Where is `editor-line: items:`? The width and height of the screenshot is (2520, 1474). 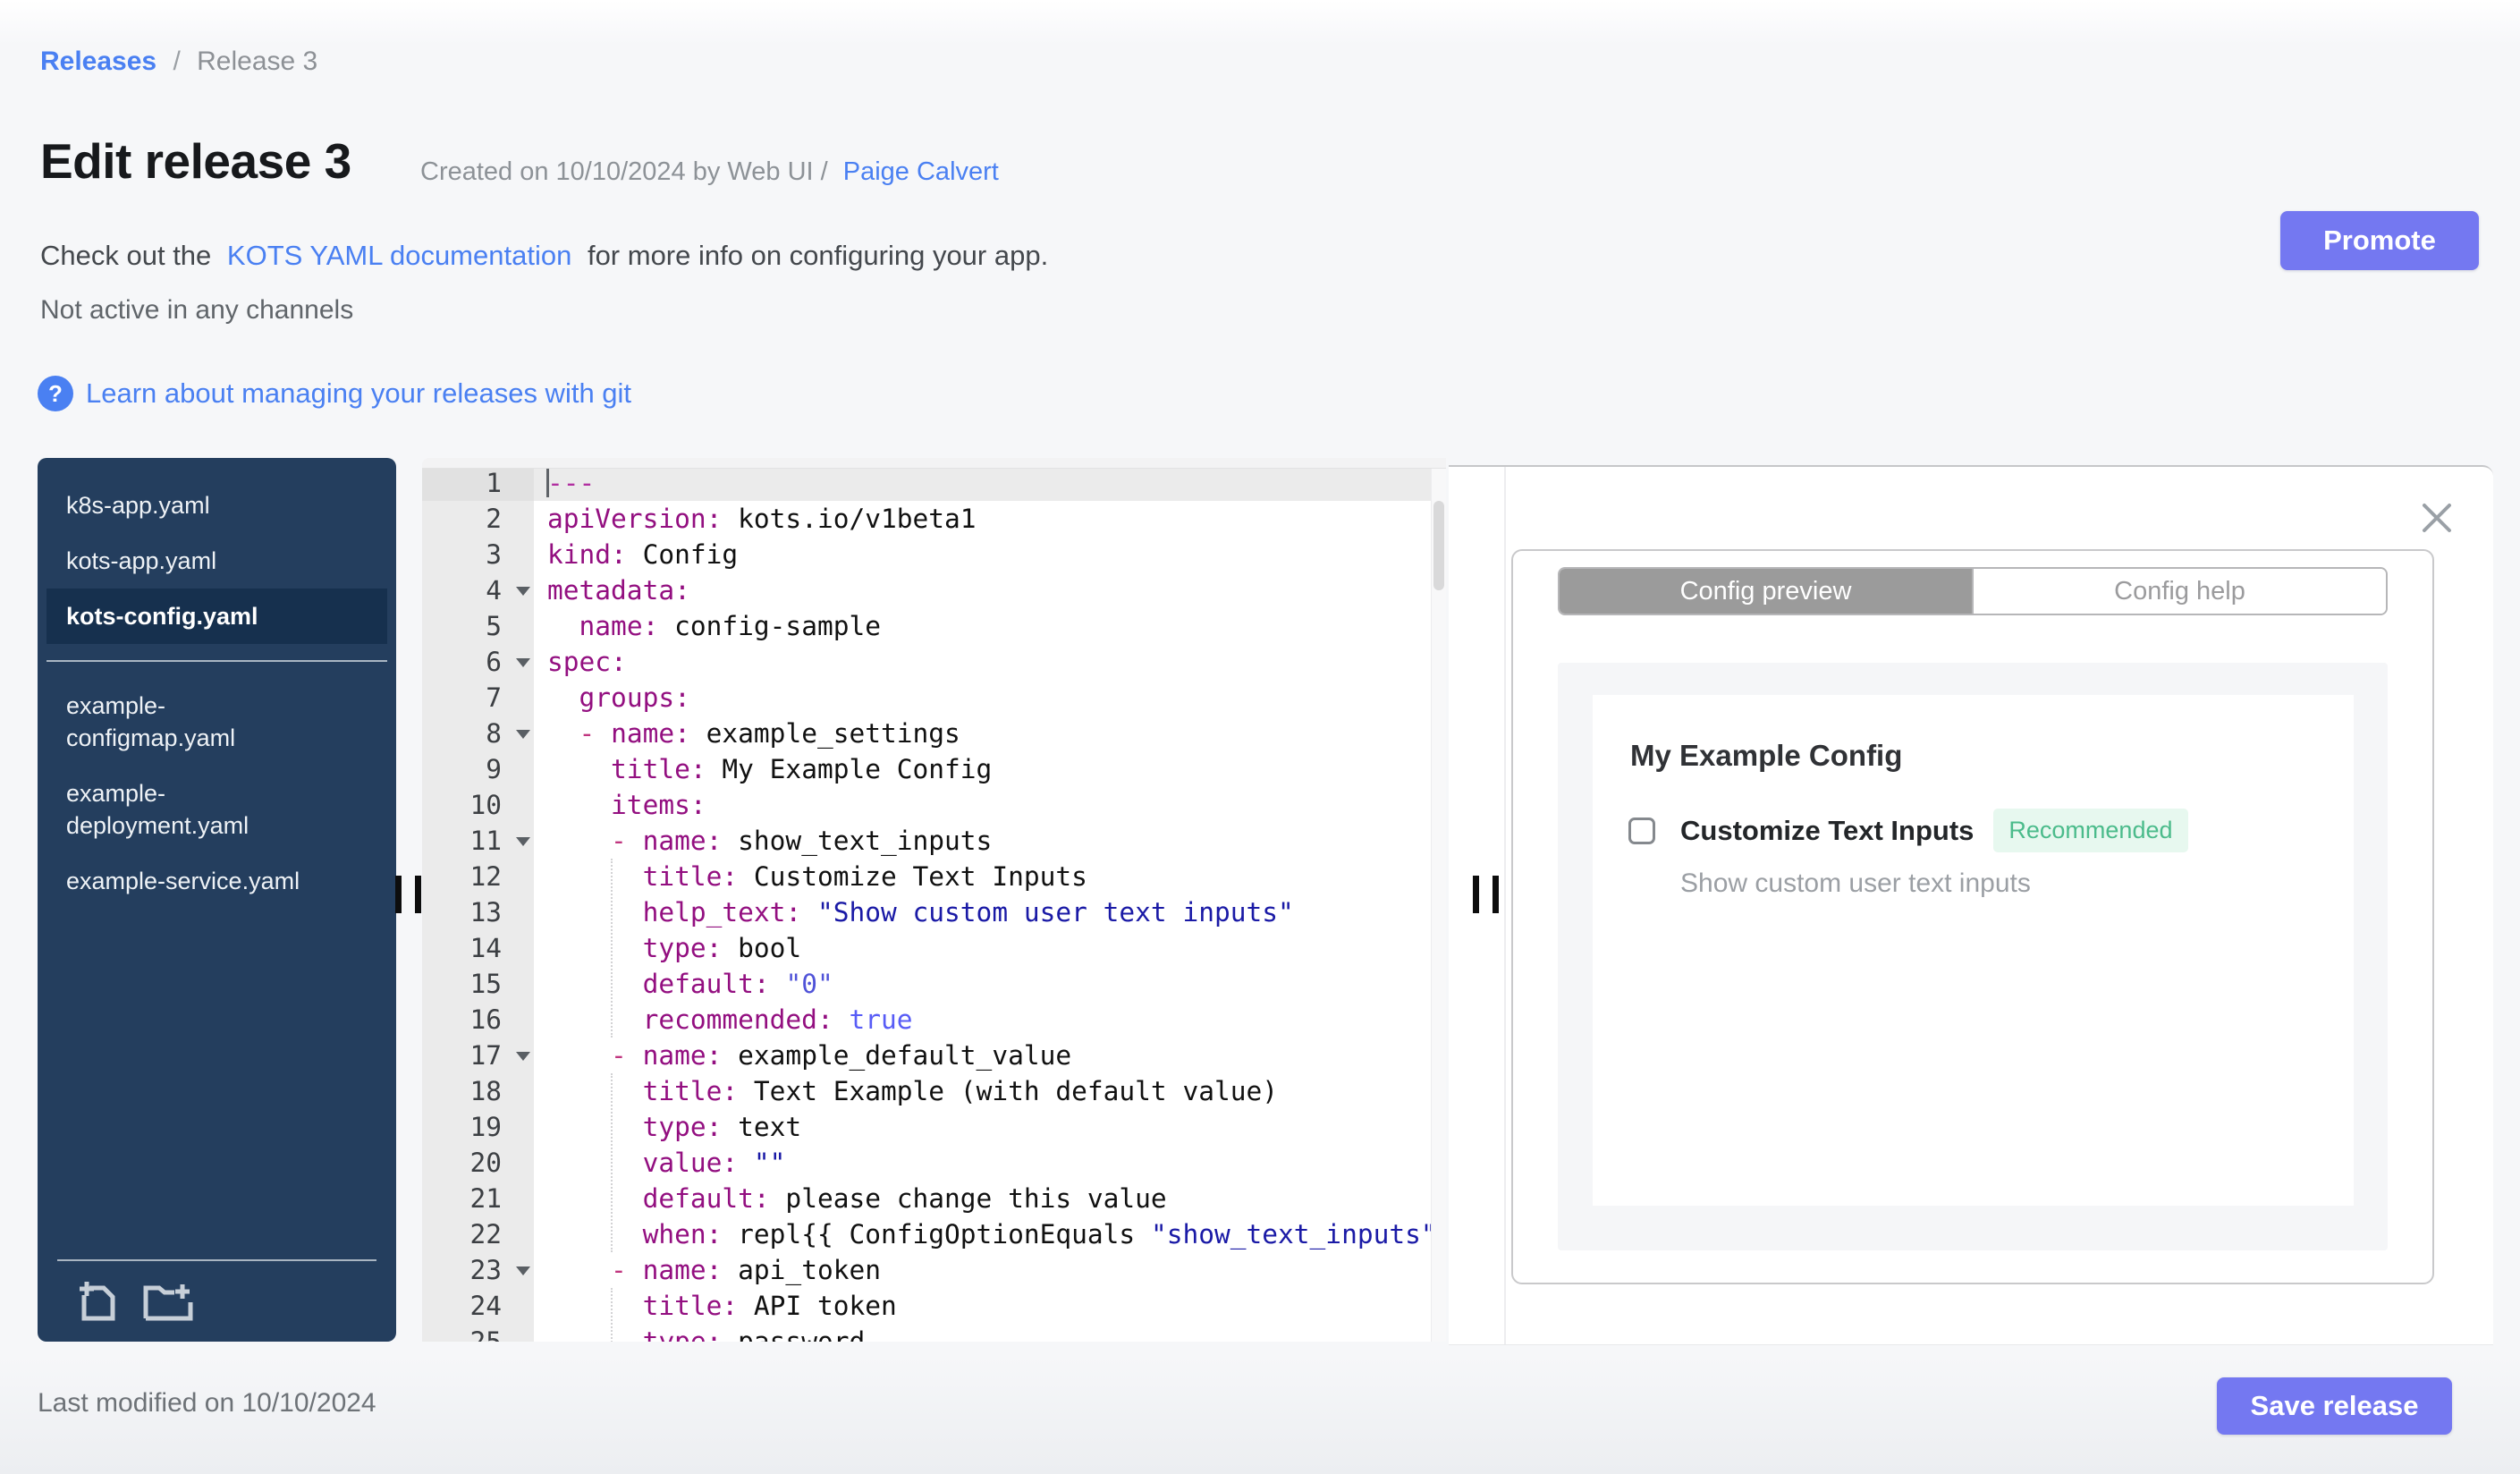
editor-line: items: is located at coordinates (982, 805).